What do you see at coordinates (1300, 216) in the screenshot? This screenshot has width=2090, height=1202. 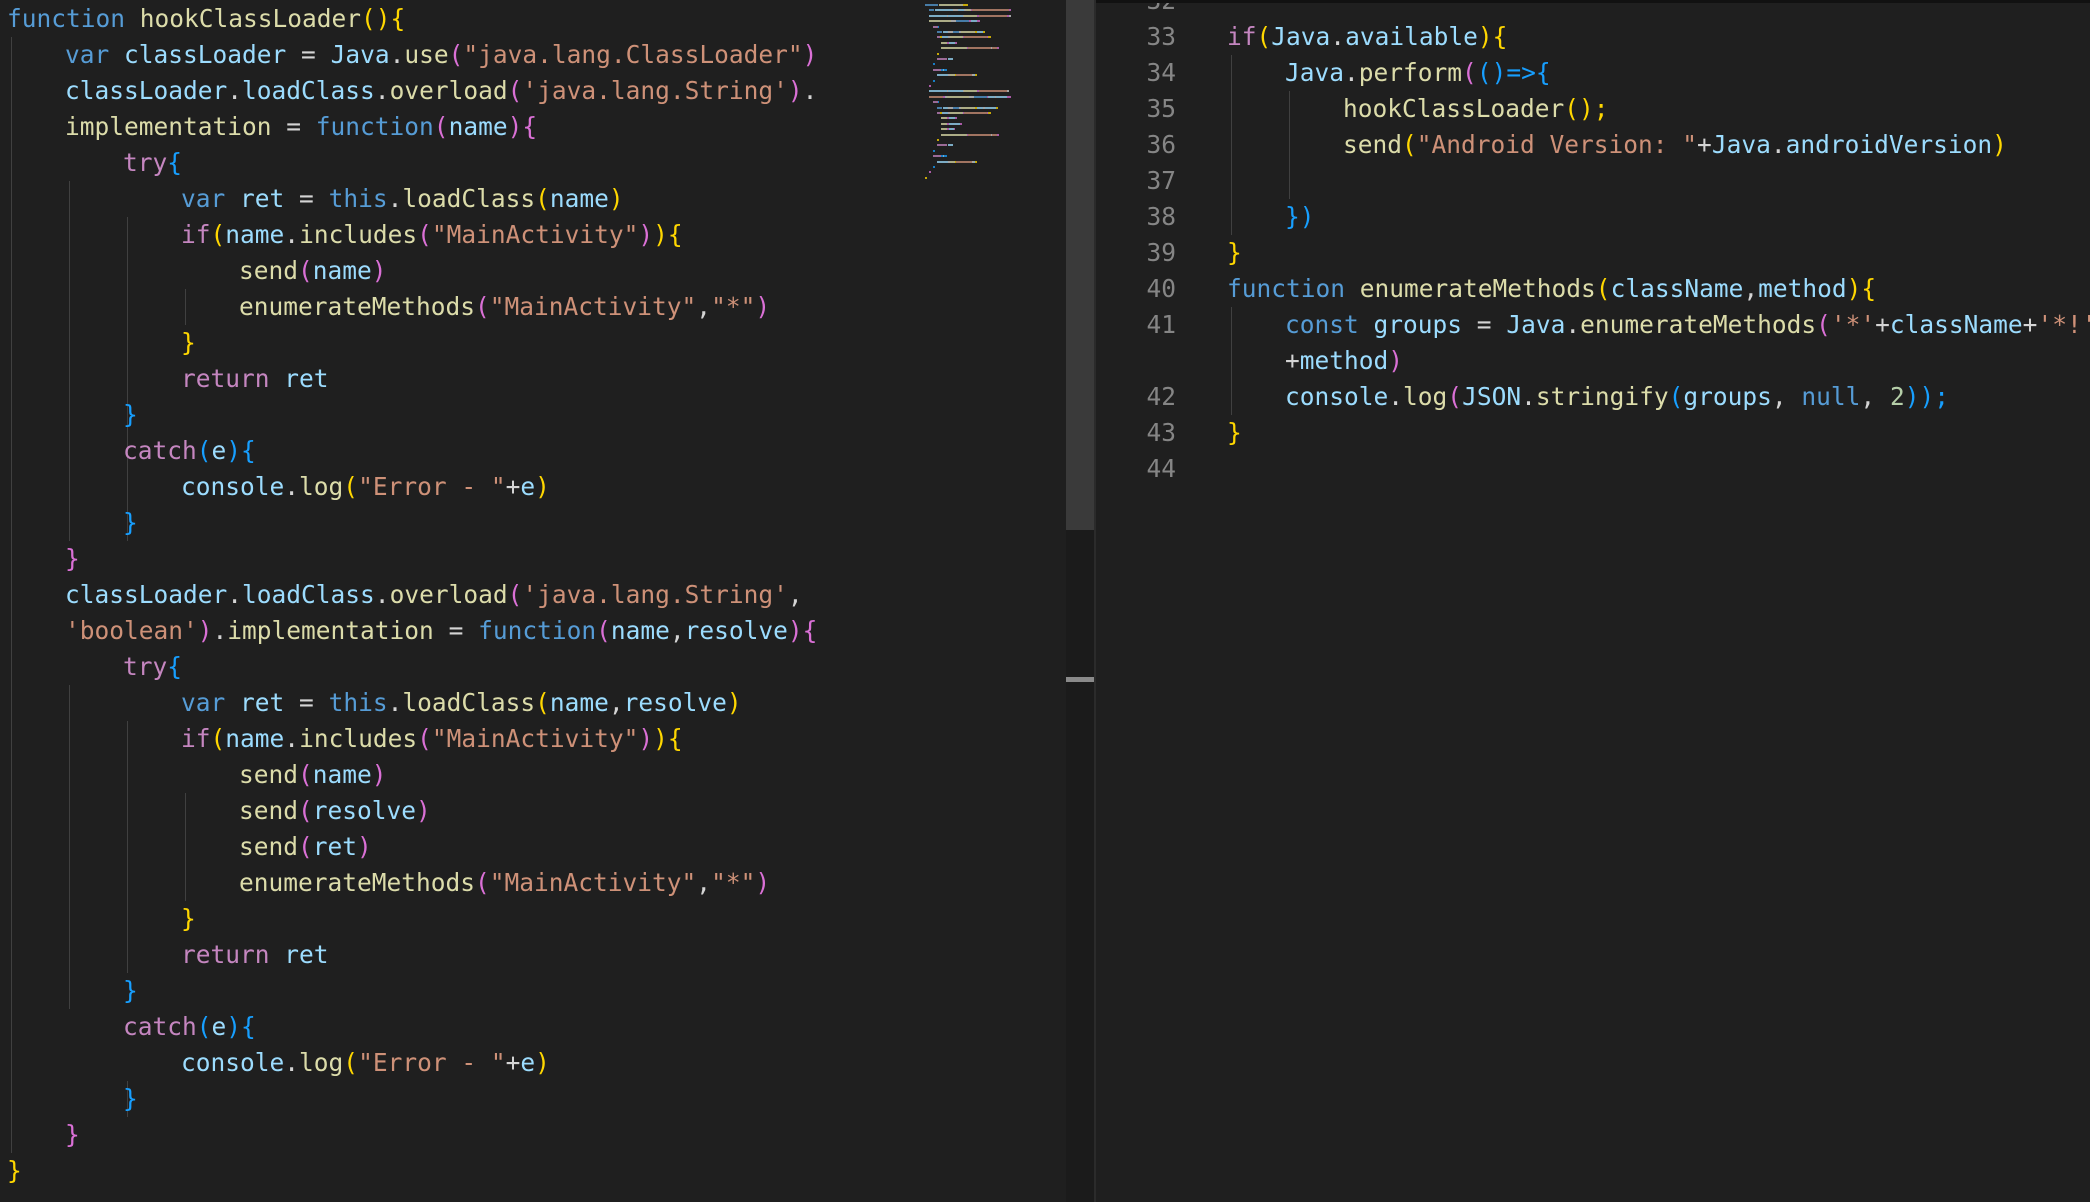 I see `code-token: })` at bounding box center [1300, 216].